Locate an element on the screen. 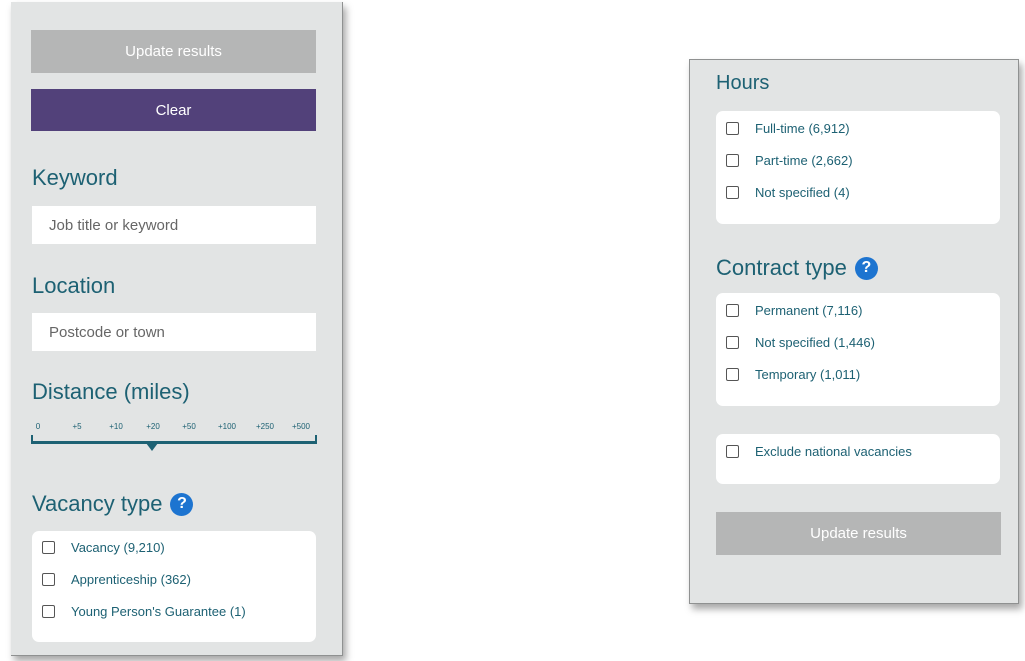  contract-type-label: Contract type is located at coordinates (781, 267).